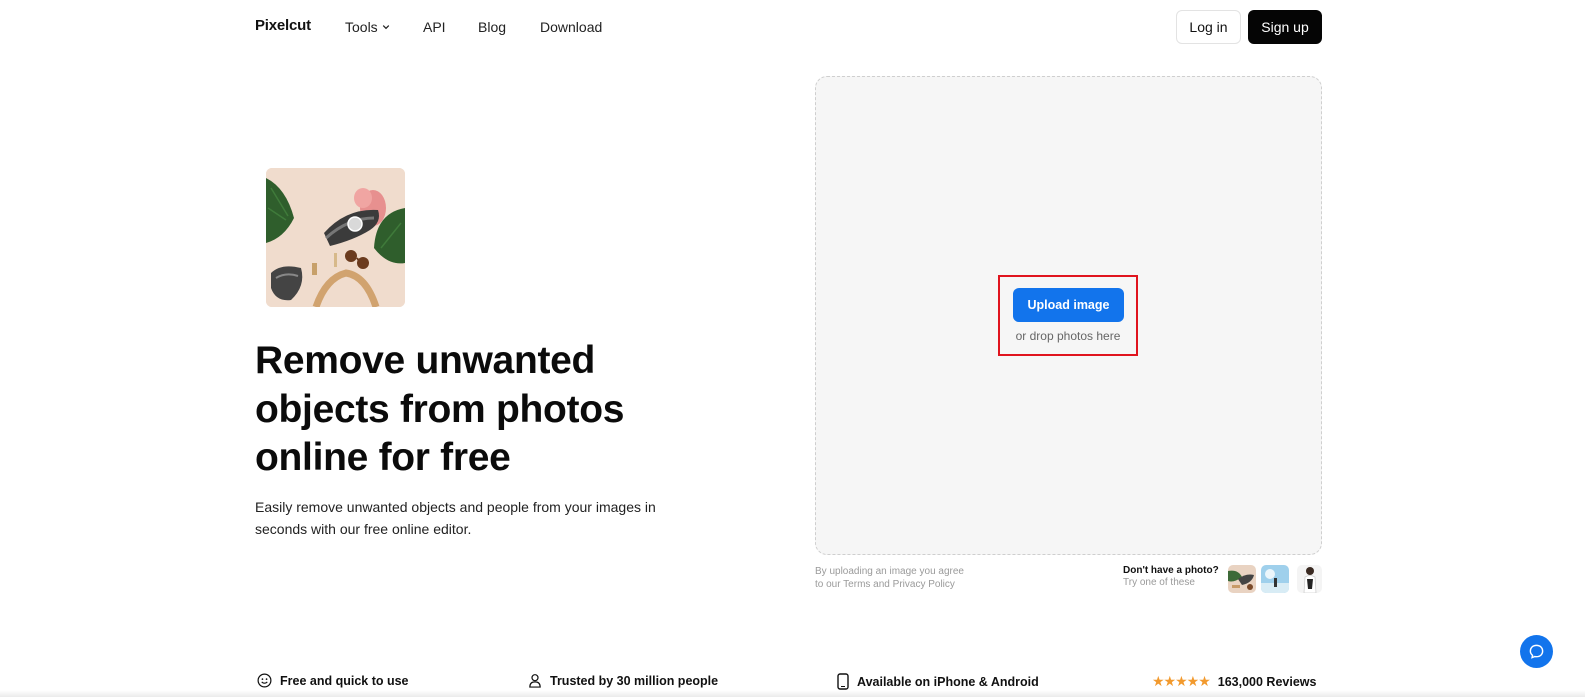 This screenshot has width=1585, height=697. Describe the element at coordinates (385, 27) in the screenshot. I see `chevron-down-icon` at that location.